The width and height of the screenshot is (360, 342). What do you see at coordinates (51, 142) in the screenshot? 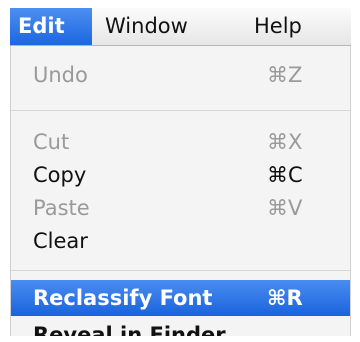
I see `menu-item-label: Cut` at bounding box center [51, 142].